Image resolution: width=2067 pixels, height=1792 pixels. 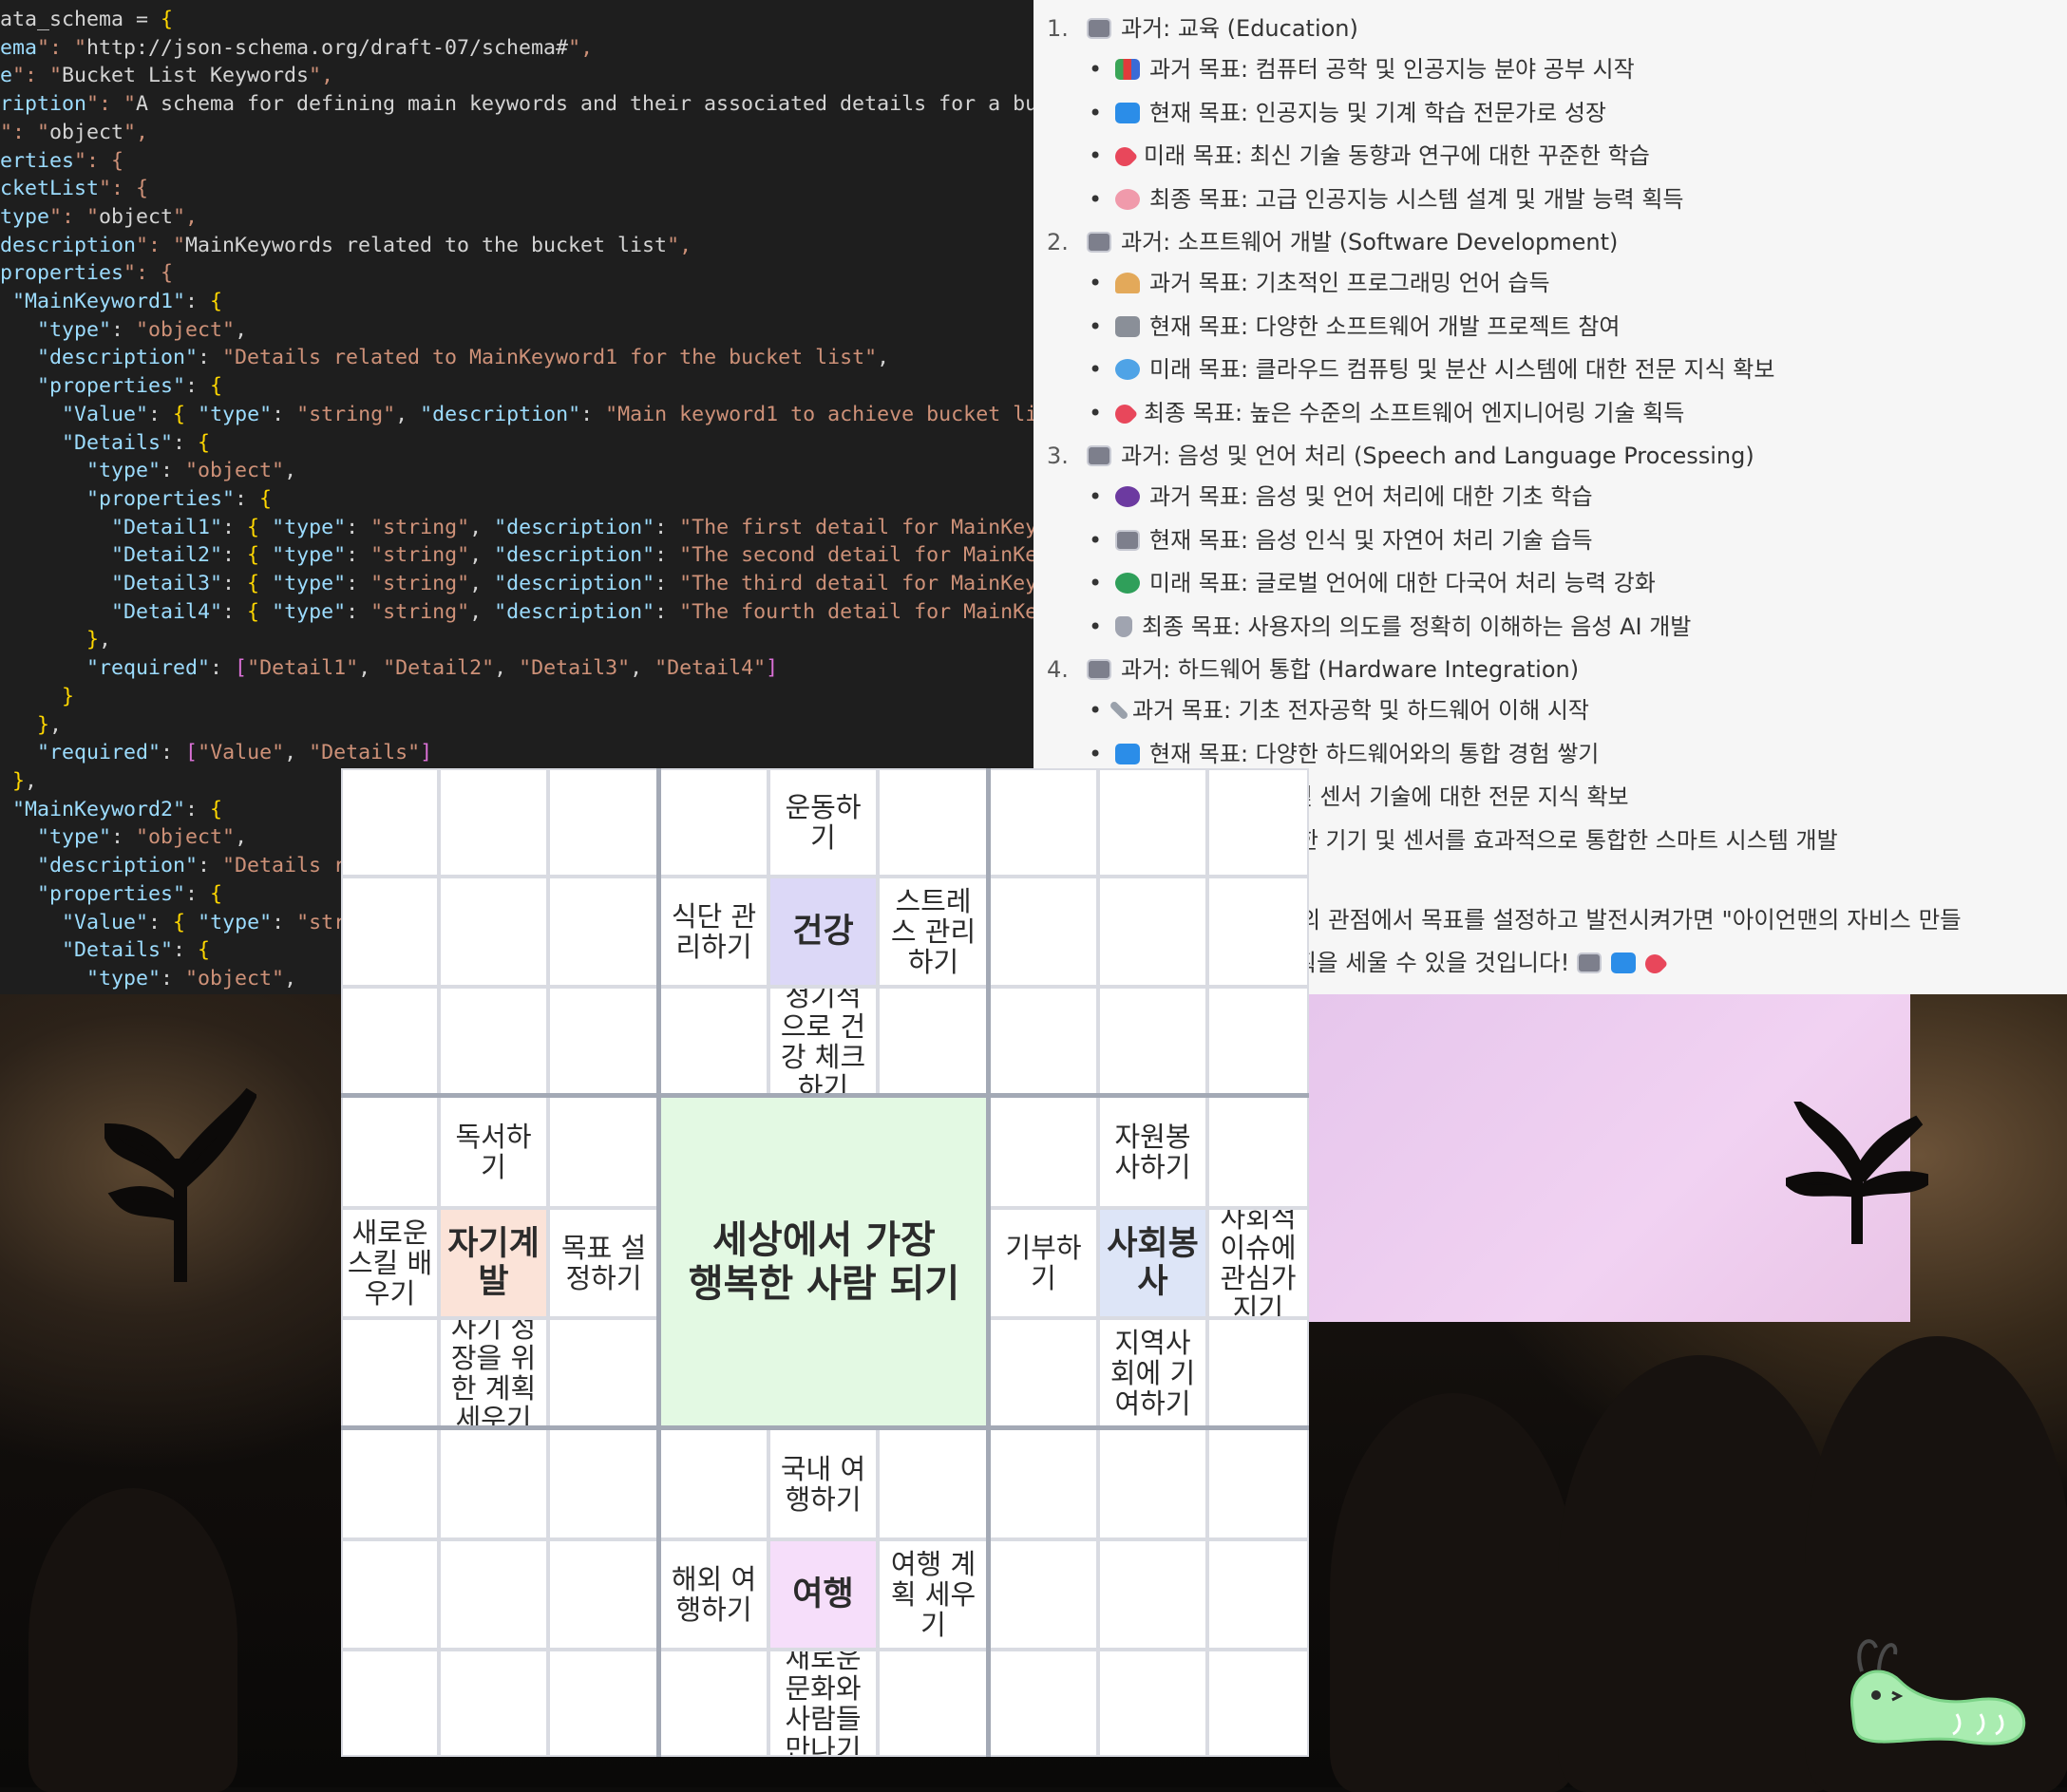 What do you see at coordinates (1462, 369) in the screenshot?
I see `goal-text: 미래 목표: 클라우드 컴퓨팅 및 분산 시스템에 대한 전문 지식 확보` at bounding box center [1462, 369].